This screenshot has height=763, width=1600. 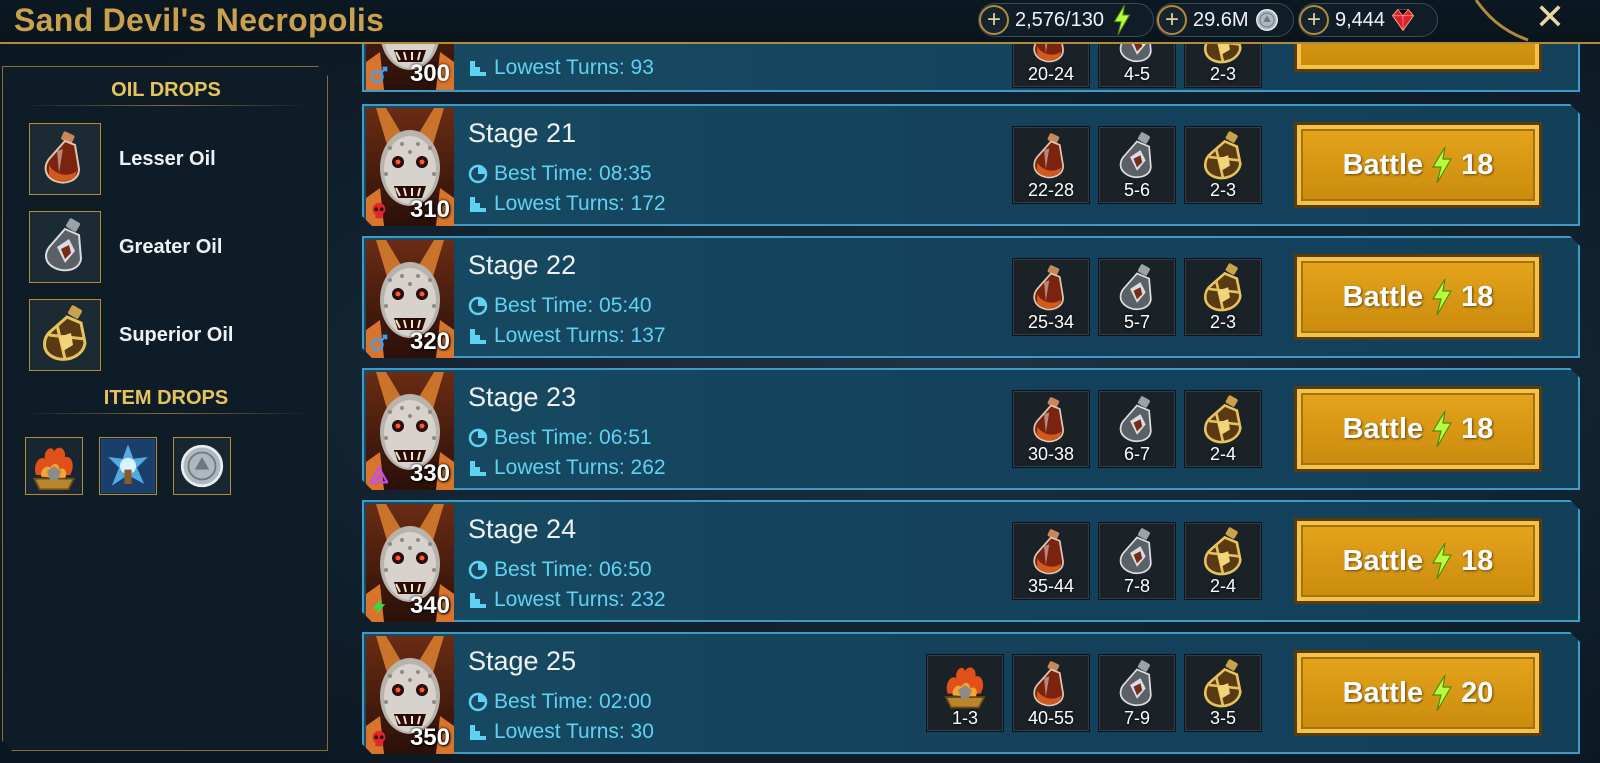 I want to click on stage-name: Stage 24, so click(x=522, y=529).